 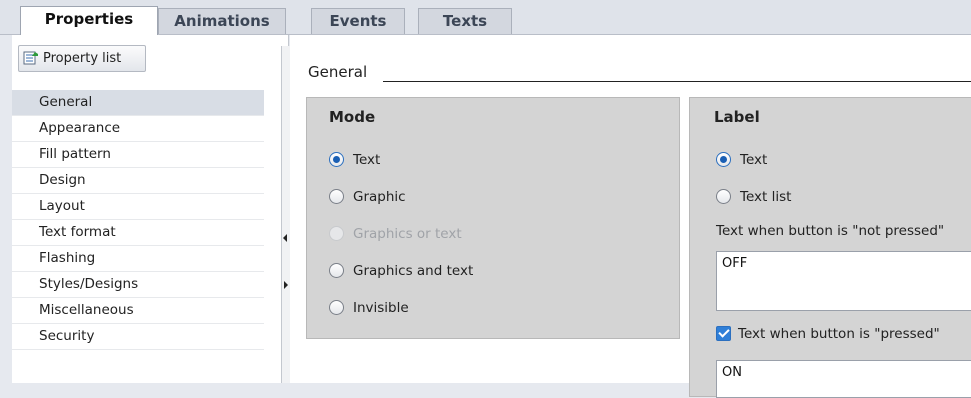 I want to click on nav-item-design: Design, so click(x=138, y=181).